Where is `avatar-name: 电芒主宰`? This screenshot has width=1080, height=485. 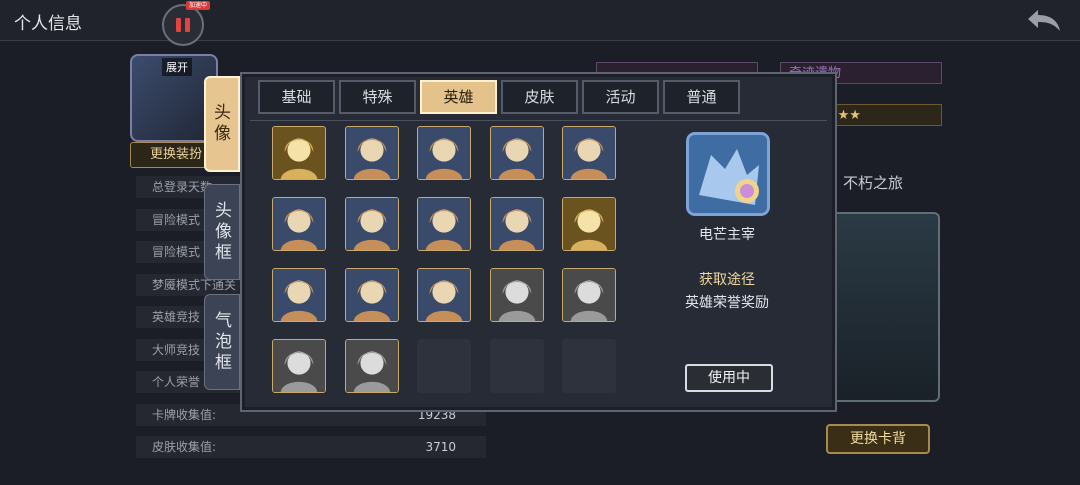 avatar-name: 电芒主宰 is located at coordinates (727, 235).